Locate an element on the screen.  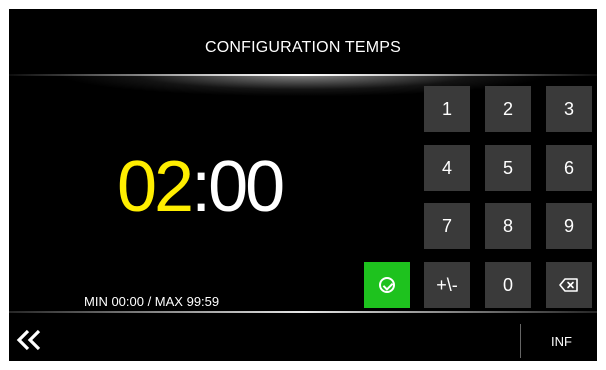
key-1: 1 is located at coordinates (447, 109).